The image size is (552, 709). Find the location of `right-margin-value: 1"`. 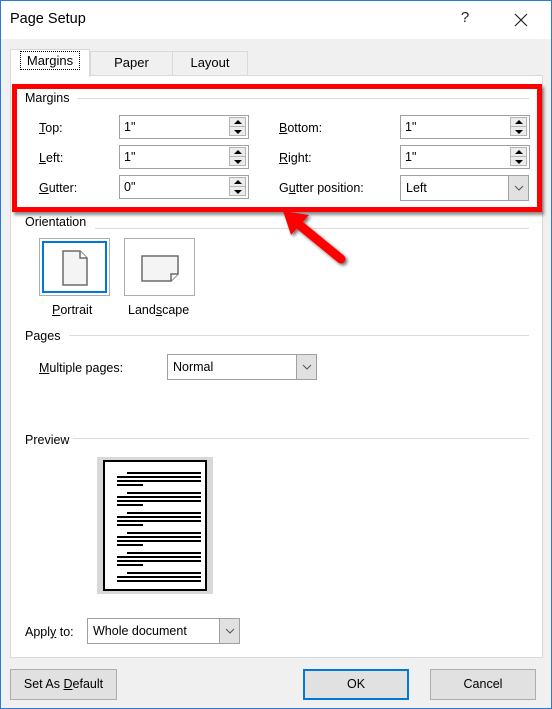

right-margin-value: 1" is located at coordinates (410, 157).